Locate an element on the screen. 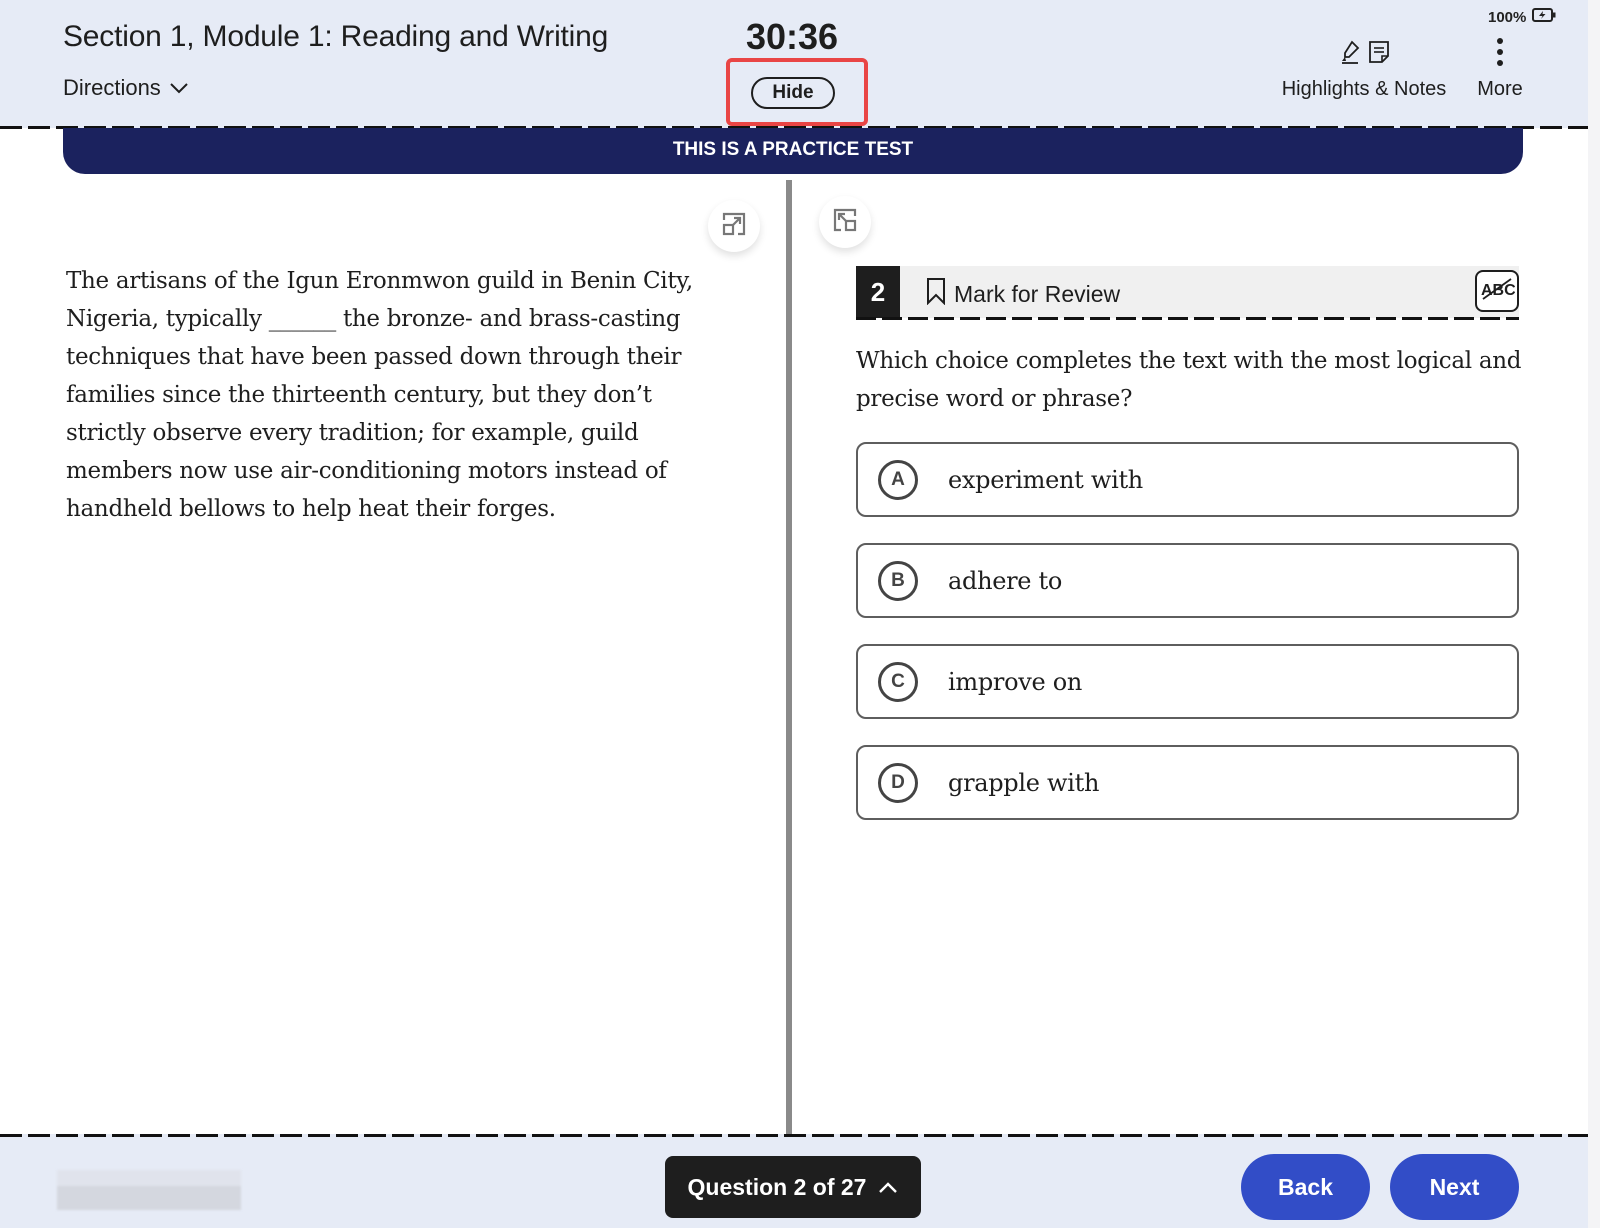 The image size is (1600, 1228). choice-text: experiment with is located at coordinates (1045, 479).